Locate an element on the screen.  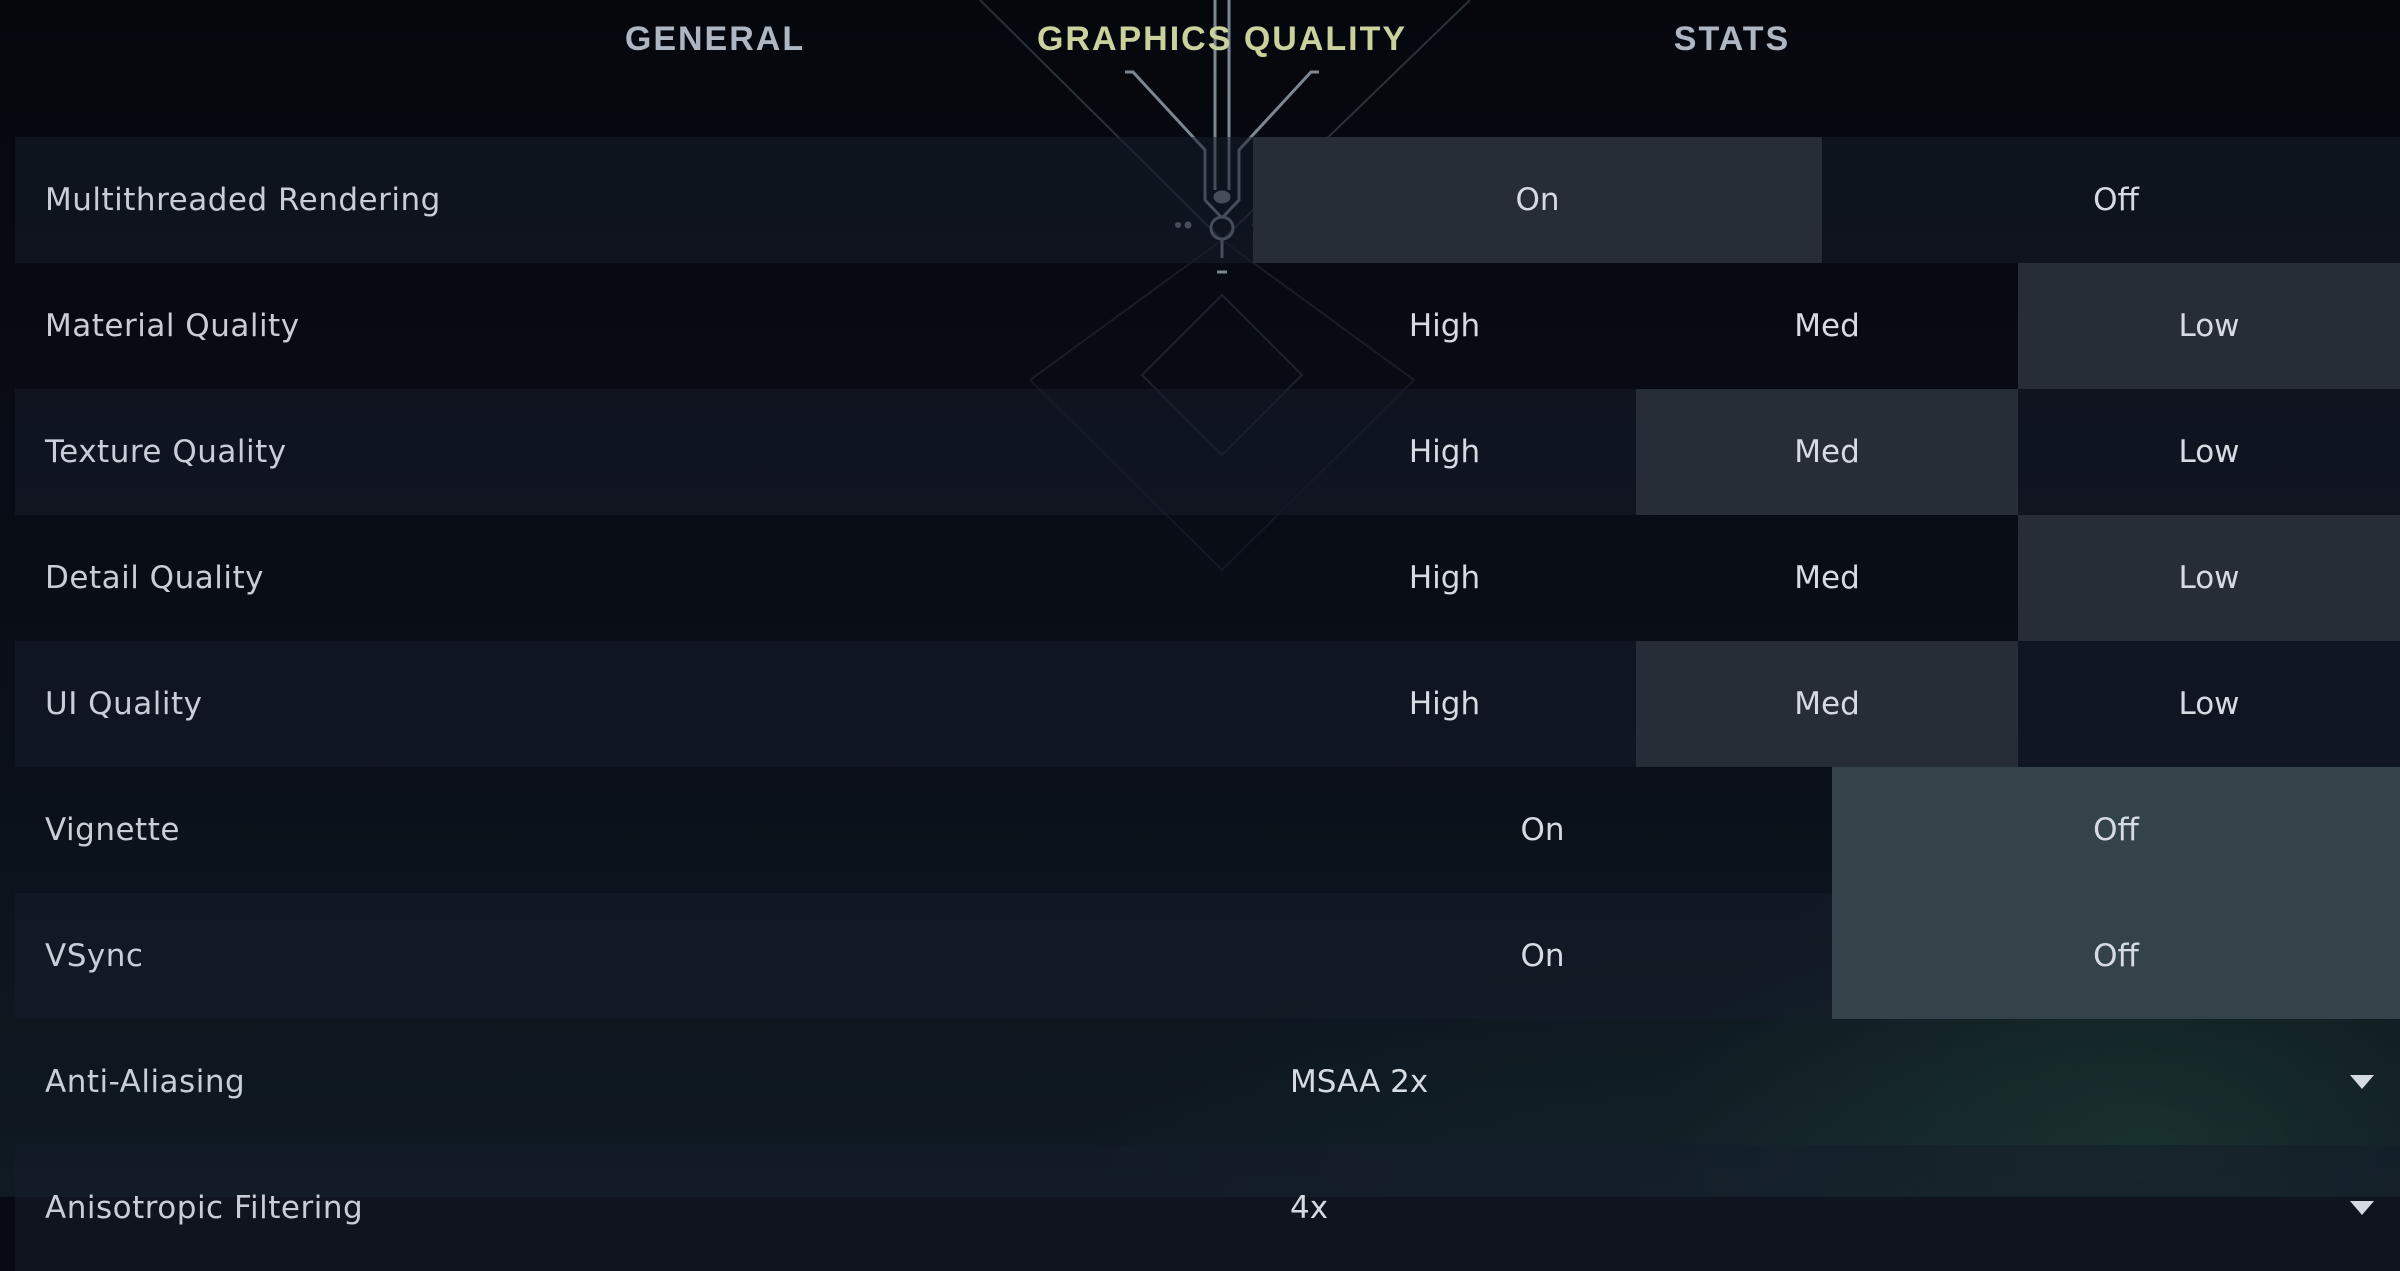
tab-stats: STATS is located at coordinates (1732, 39).